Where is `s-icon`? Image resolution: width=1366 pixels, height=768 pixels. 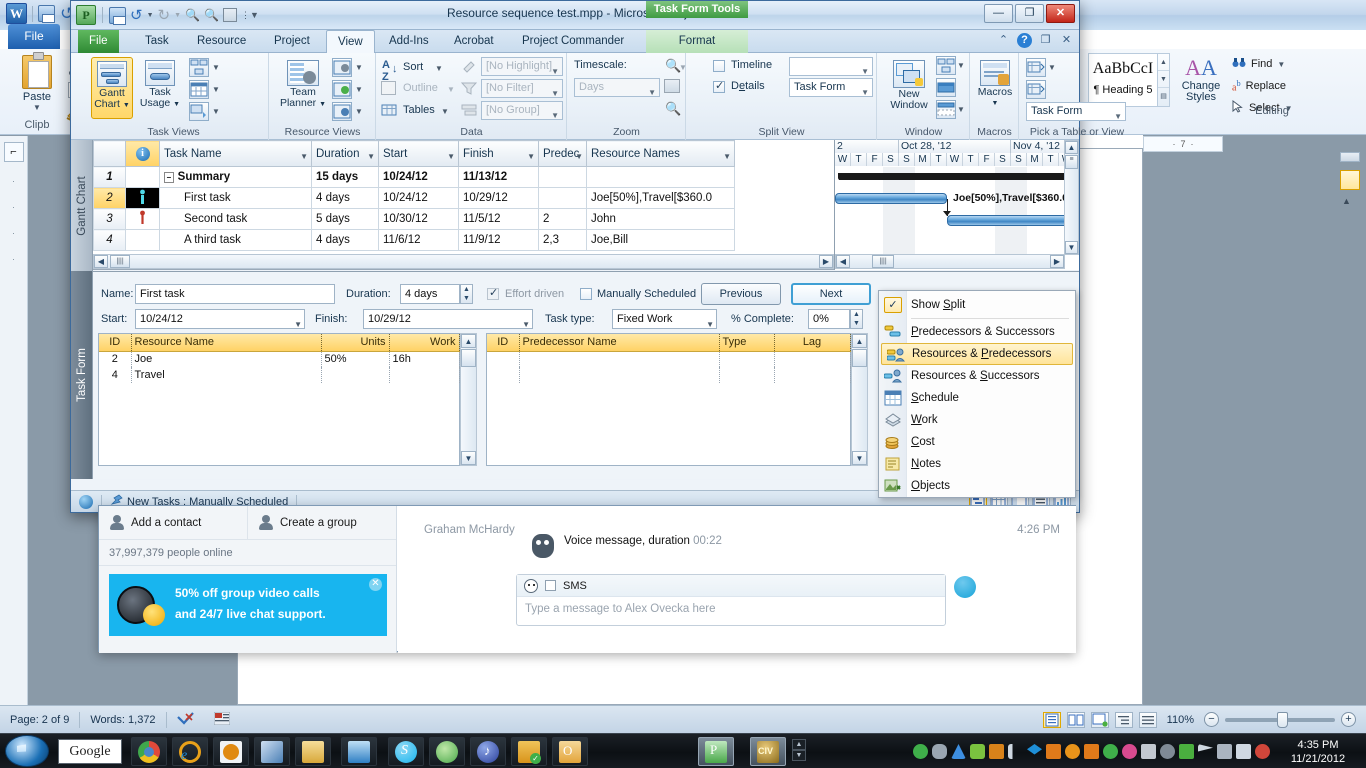 s-icon is located at coordinates (1053, 751).